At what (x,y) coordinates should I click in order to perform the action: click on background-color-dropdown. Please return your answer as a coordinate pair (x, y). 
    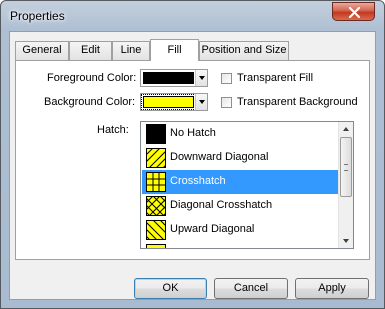
    Looking at the image, I should click on (174, 102).